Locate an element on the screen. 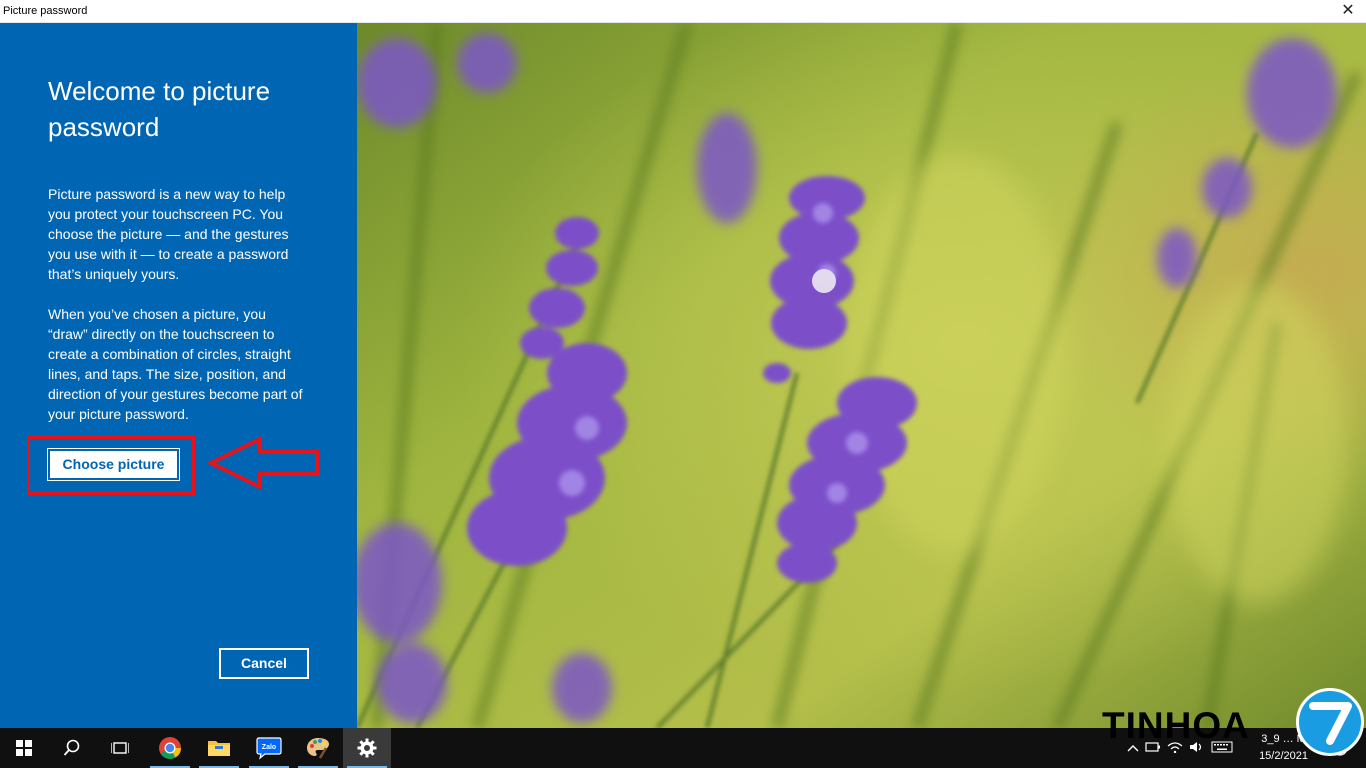 This screenshot has height=768, width=1366. window-titlebar: Picture password ✕ is located at coordinates (683, 11).